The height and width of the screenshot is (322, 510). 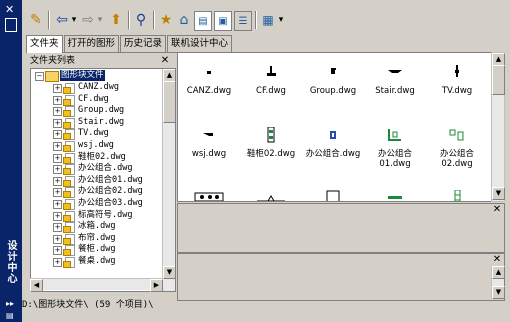 What do you see at coordinates (96, 158) in the screenshot?
I see `tree-item: + 鞋柜02.dwg` at bounding box center [96, 158].